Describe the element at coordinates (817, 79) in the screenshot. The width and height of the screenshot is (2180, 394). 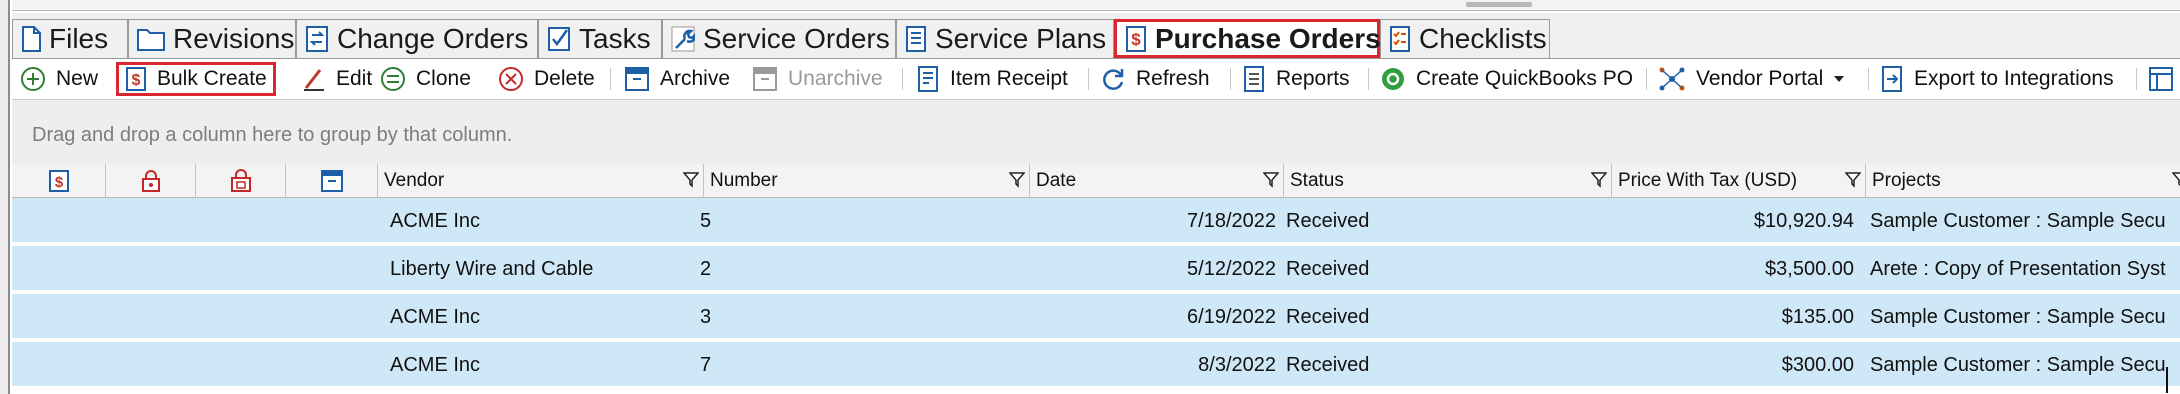
I see `unarchive-button: Unarchive` at that location.